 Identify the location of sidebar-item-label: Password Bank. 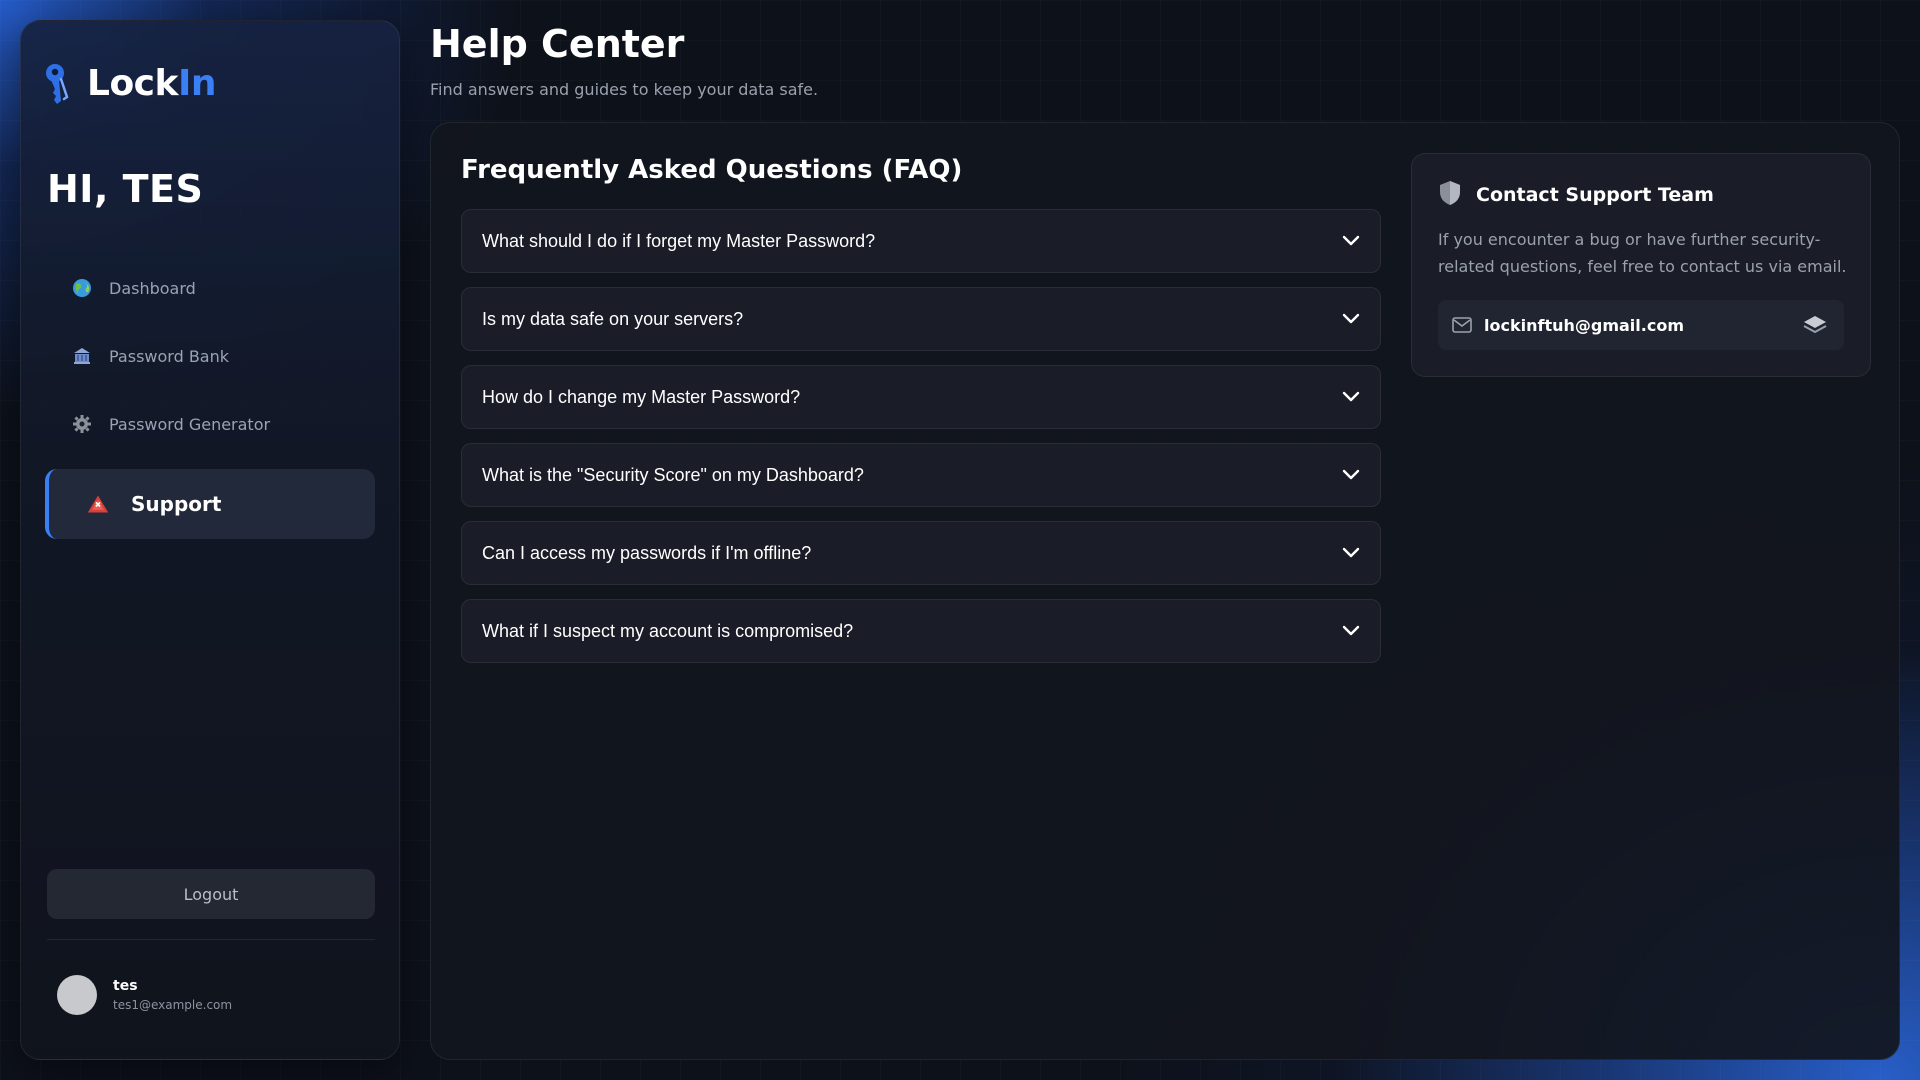
(169, 356).